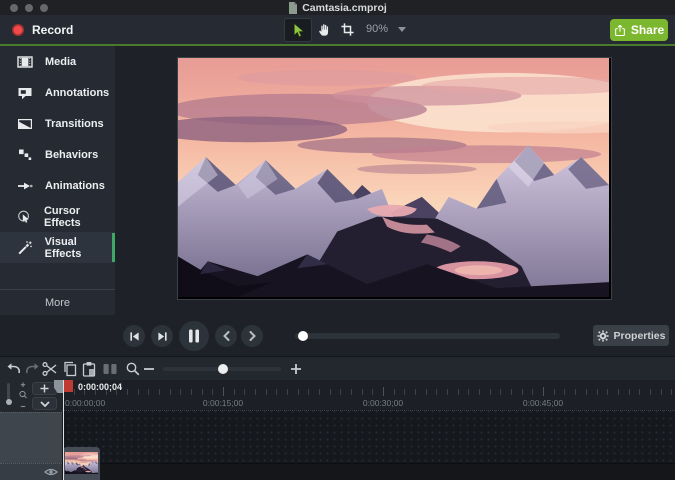  What do you see at coordinates (25, 61) in the screenshot?
I see `media-icon` at bounding box center [25, 61].